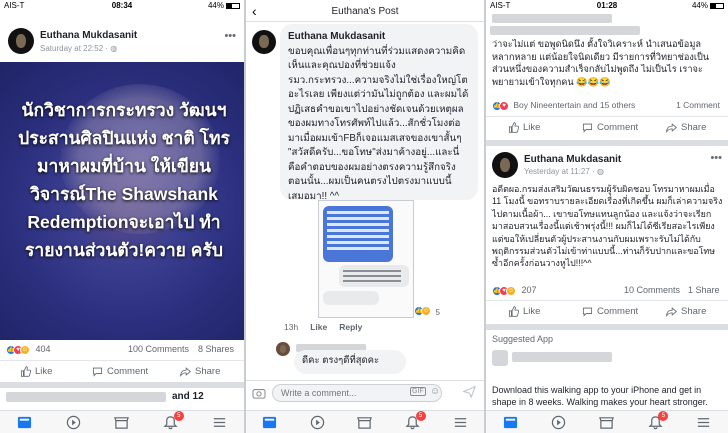 The image size is (728, 433). What do you see at coordinates (652, 290) in the screenshot?
I see `comment-count: 10 Comments` at bounding box center [652, 290].